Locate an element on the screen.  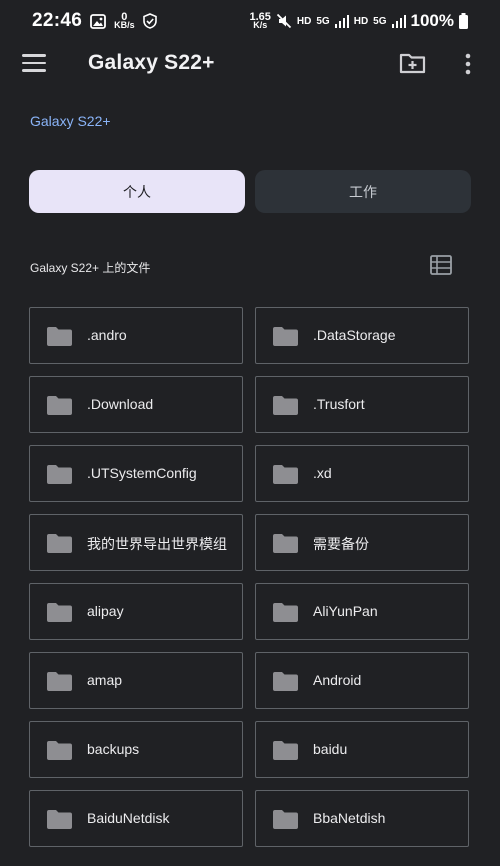
data-speed-right: 1.65 K/s is located at coordinates (260, 20).